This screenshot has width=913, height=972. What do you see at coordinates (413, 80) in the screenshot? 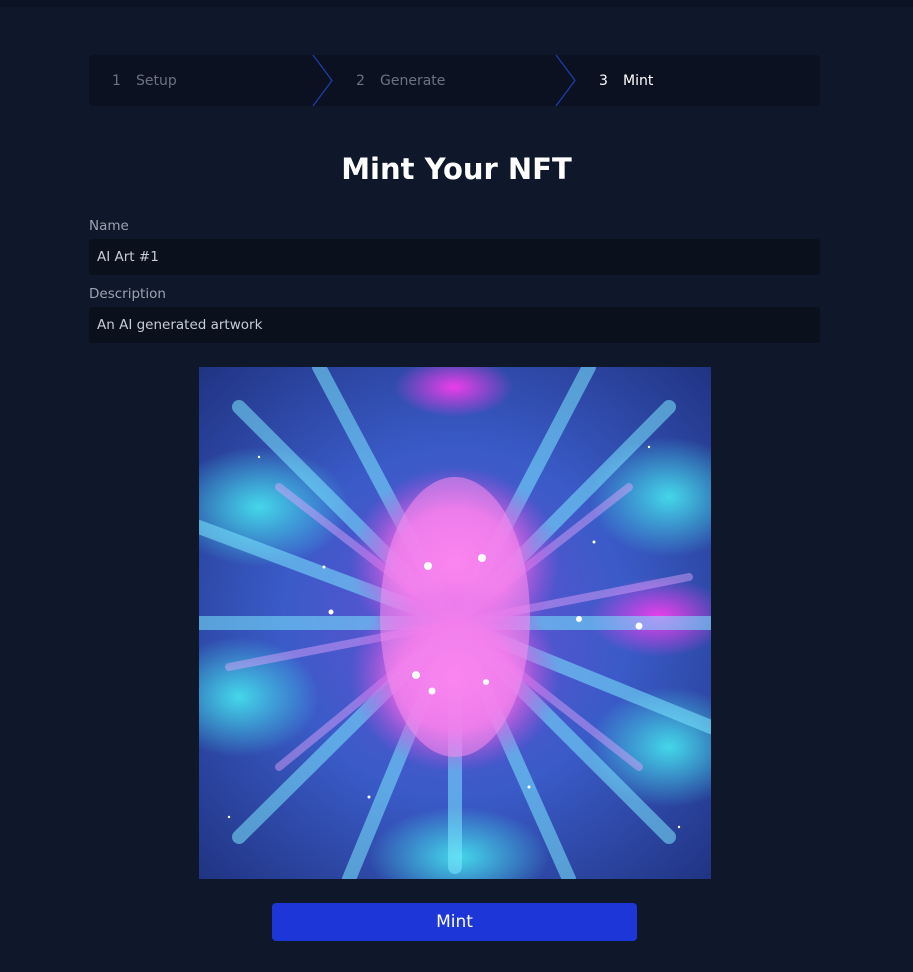
I see `step-label: Generate` at bounding box center [413, 80].